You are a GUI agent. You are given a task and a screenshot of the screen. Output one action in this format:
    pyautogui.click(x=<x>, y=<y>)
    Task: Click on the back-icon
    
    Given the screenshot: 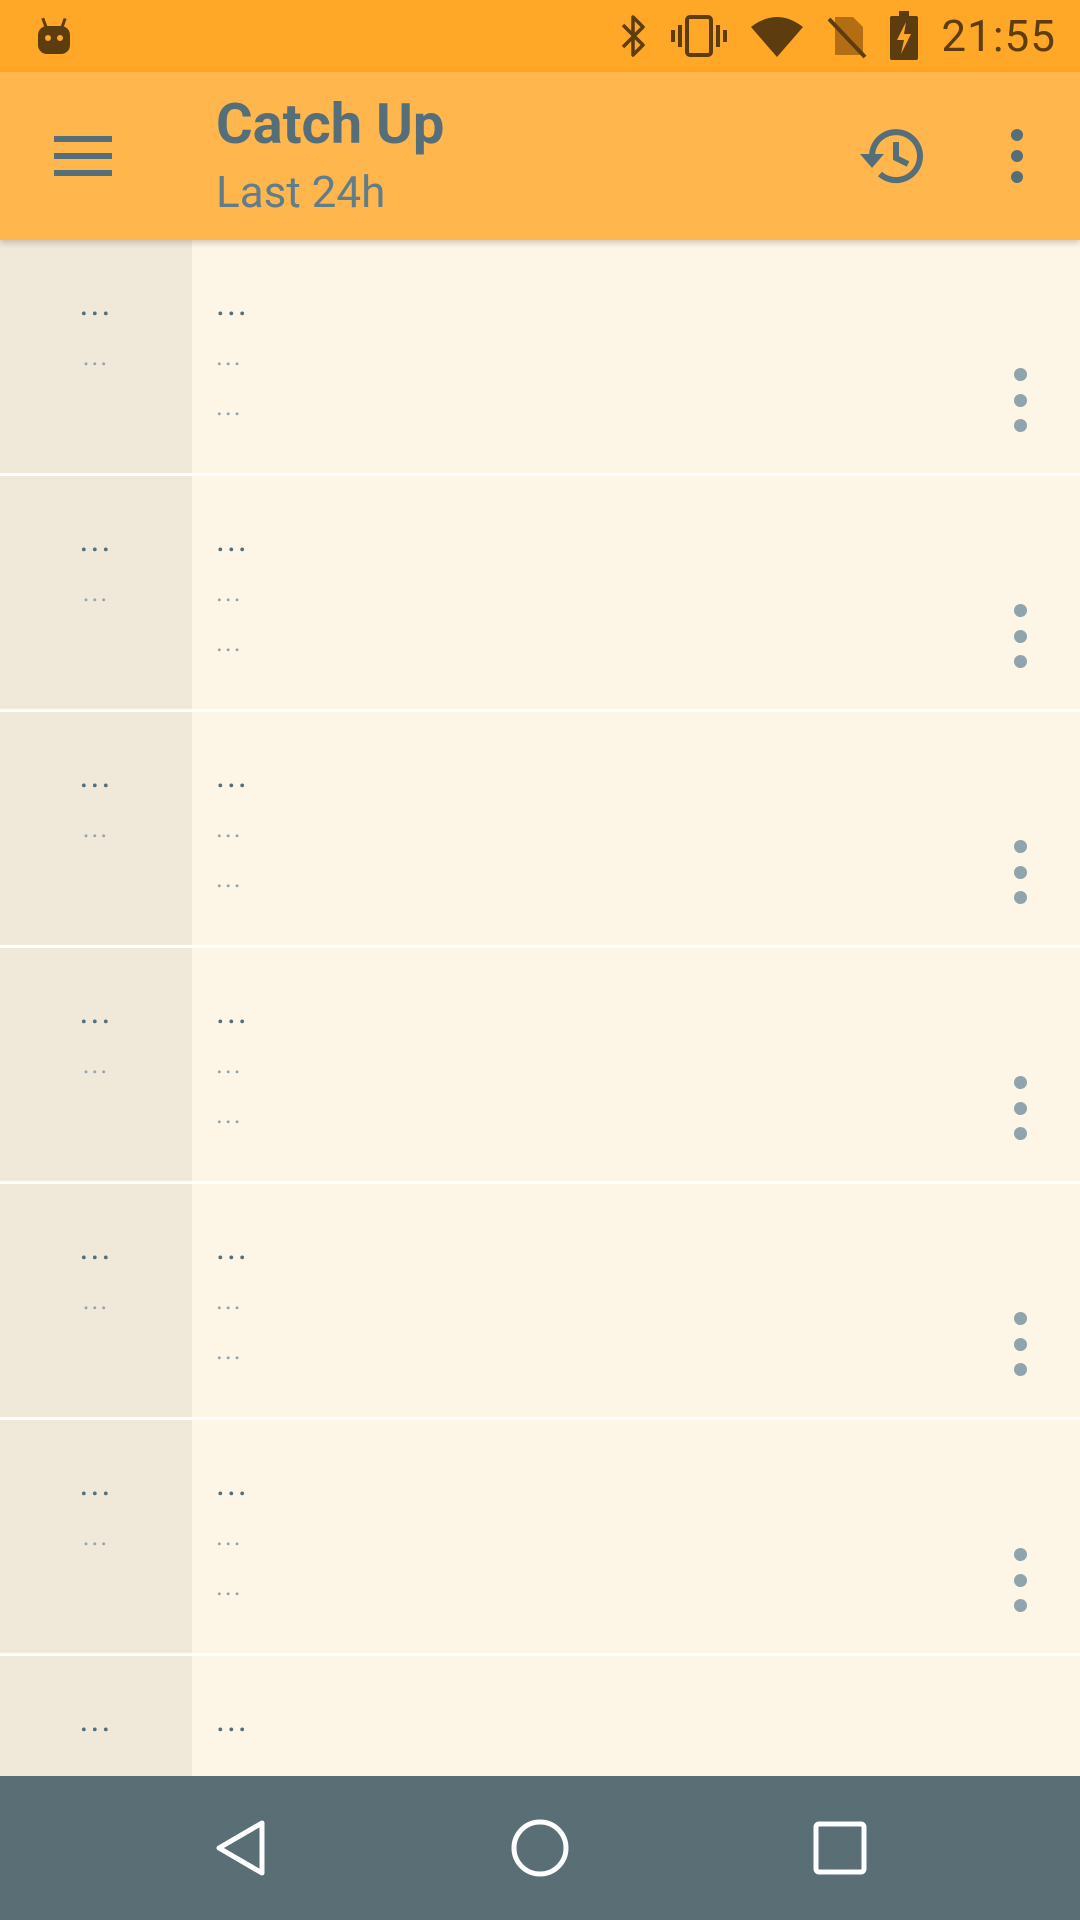 What is the action you would take?
    pyautogui.click(x=240, y=1848)
    